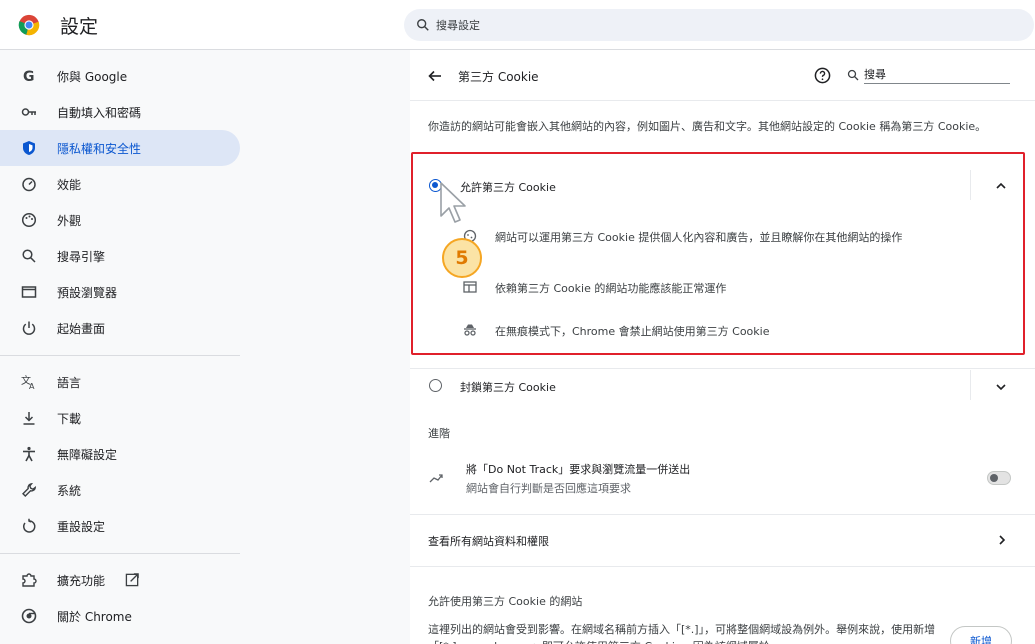 This screenshot has width=1035, height=644. What do you see at coordinates (578, 469) in the screenshot?
I see `do-not-track-title: 將「Do Not Track」要求與瀏覽流量一併送出` at bounding box center [578, 469].